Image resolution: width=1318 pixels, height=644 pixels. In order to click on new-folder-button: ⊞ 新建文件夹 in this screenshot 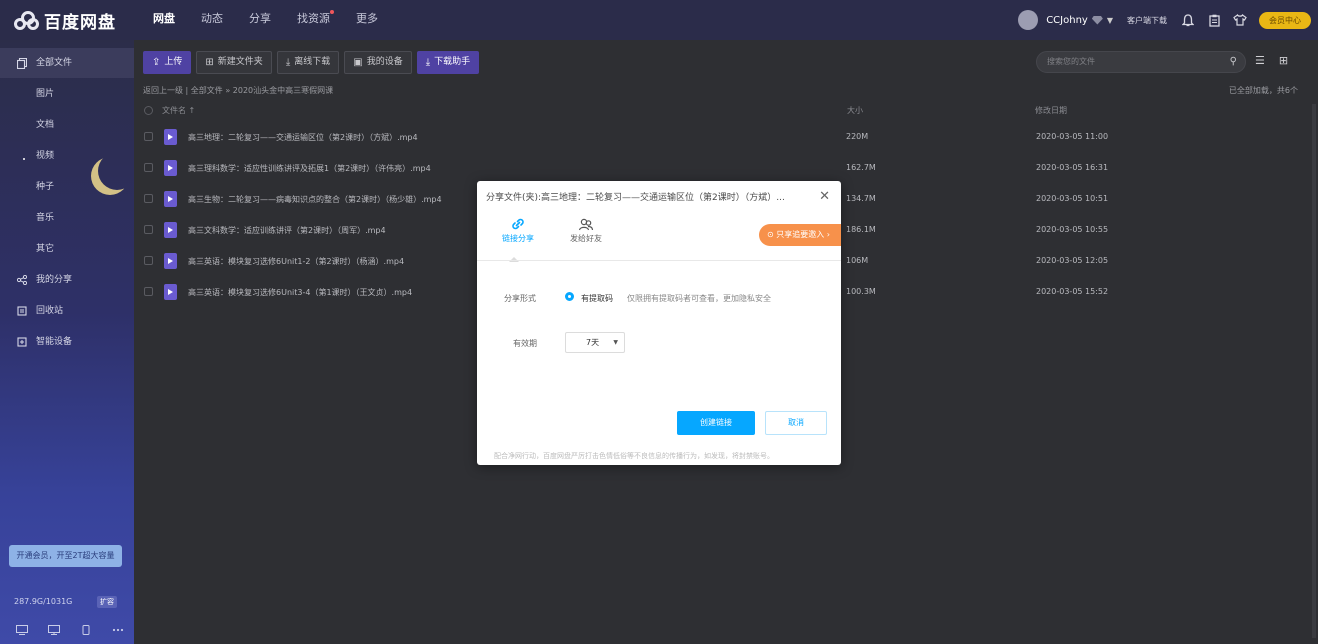, I will do `click(234, 62)`.